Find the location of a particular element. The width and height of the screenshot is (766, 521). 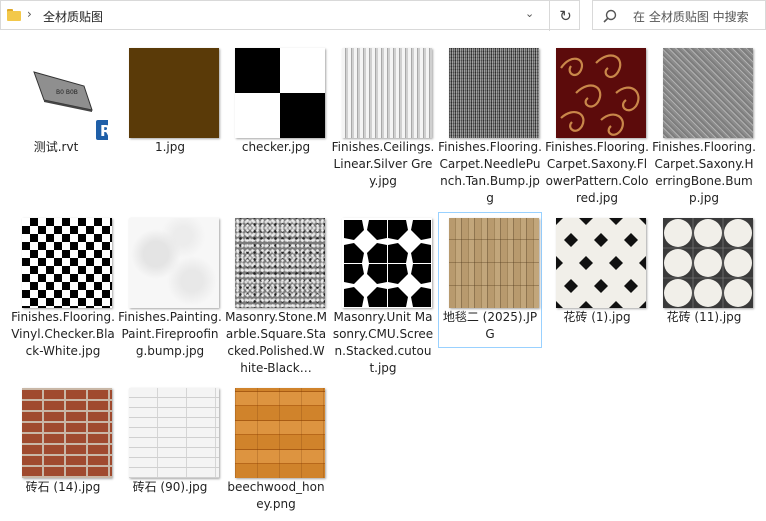

file-name: 测试.rvt is located at coordinates (56, 147).